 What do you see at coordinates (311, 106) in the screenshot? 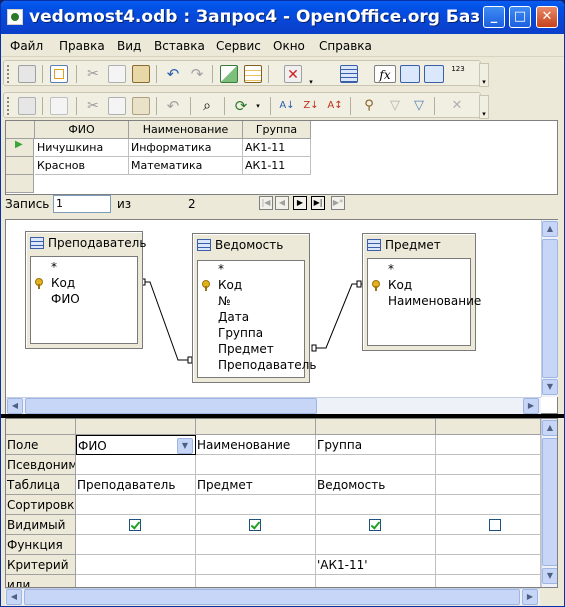
I see `sort-descending-icon: Z↓` at bounding box center [311, 106].